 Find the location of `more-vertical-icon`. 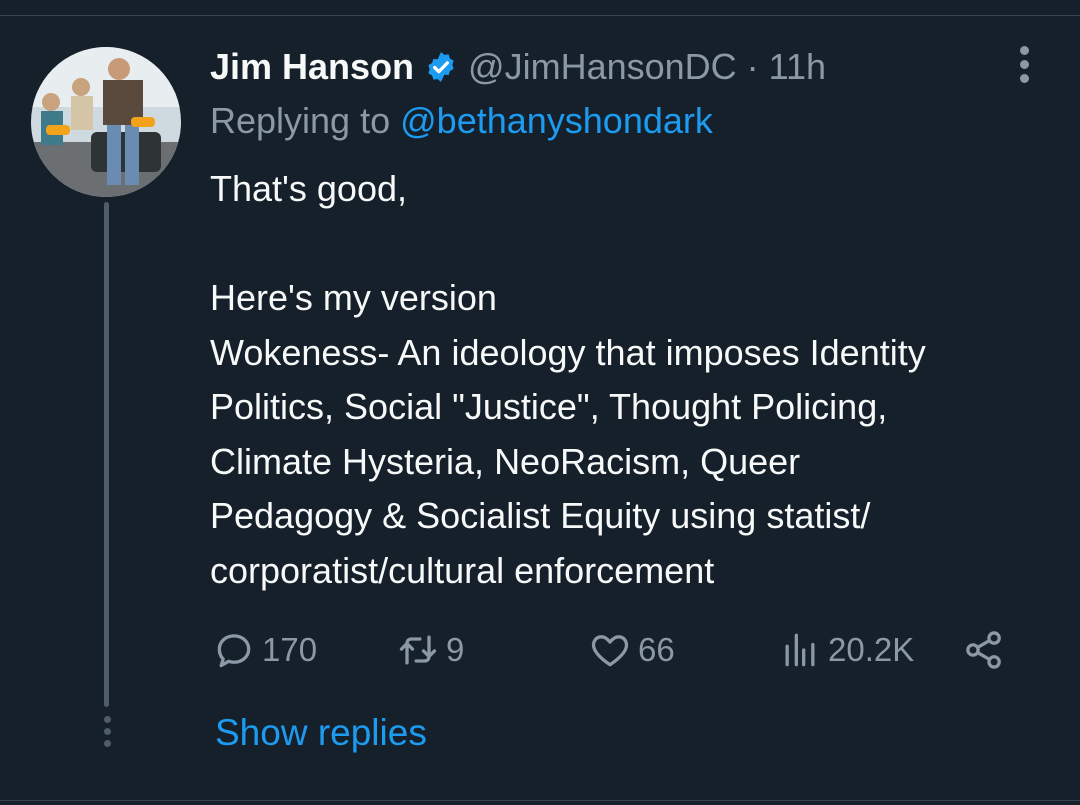

more-vertical-icon is located at coordinates (1024, 66).